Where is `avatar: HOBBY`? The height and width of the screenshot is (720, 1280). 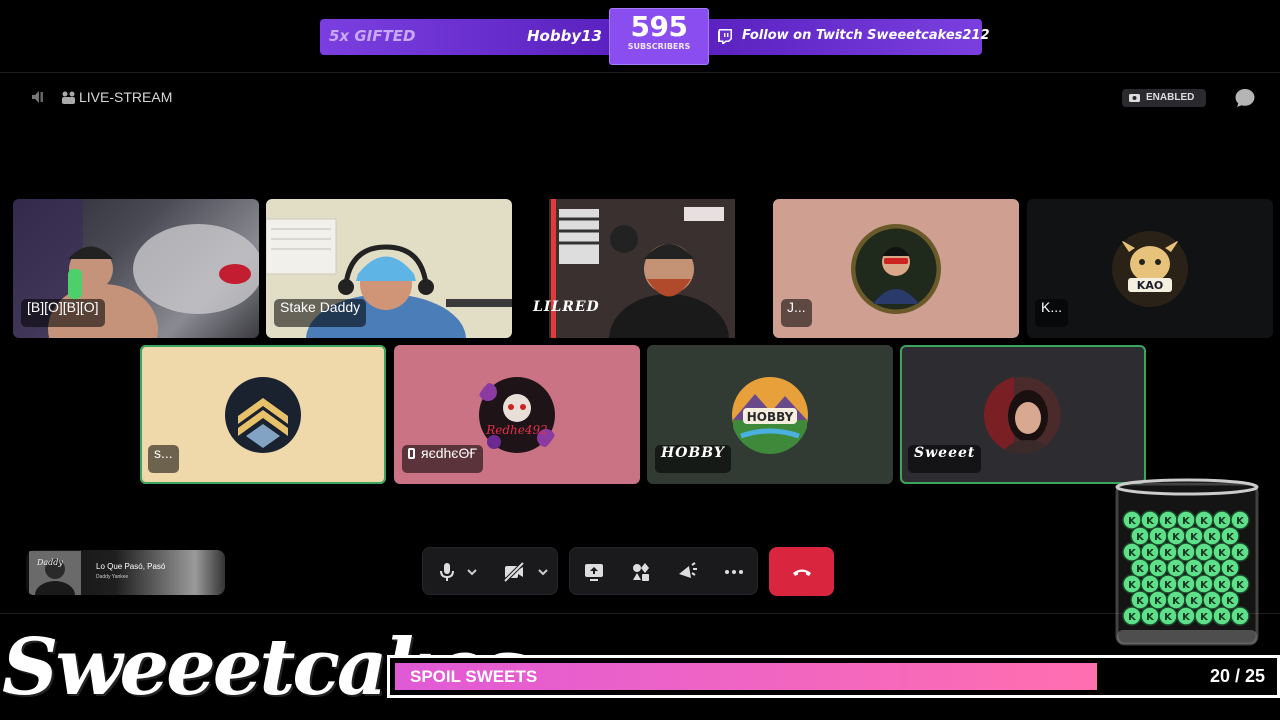 avatar: HOBBY is located at coordinates (770, 415).